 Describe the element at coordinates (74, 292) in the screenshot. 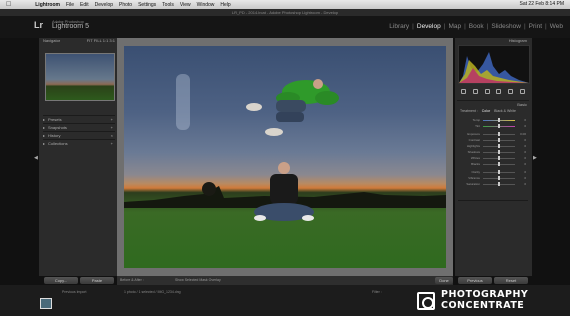

I see `filmstrip-source: Previous Import` at that location.